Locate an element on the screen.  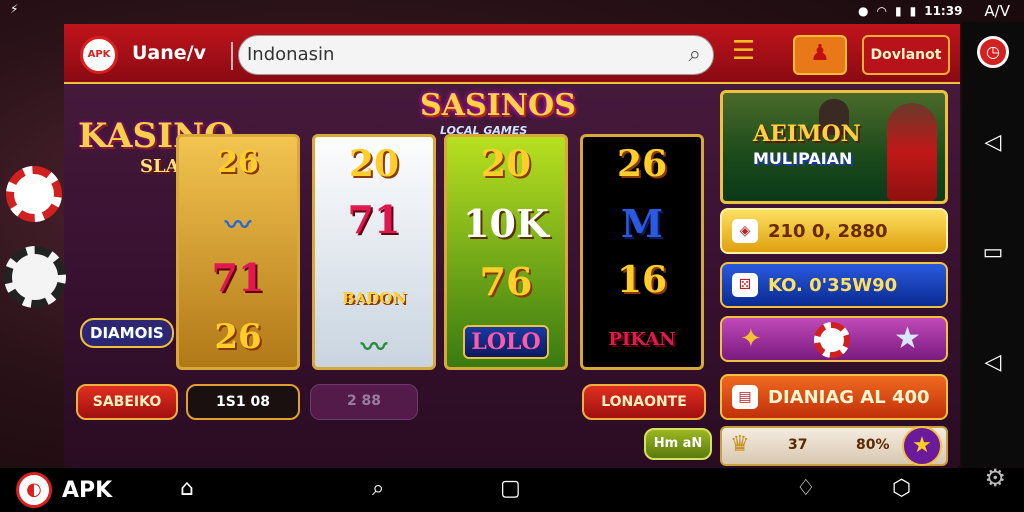
back-button-bottom: ◁ is located at coordinates (993, 362).